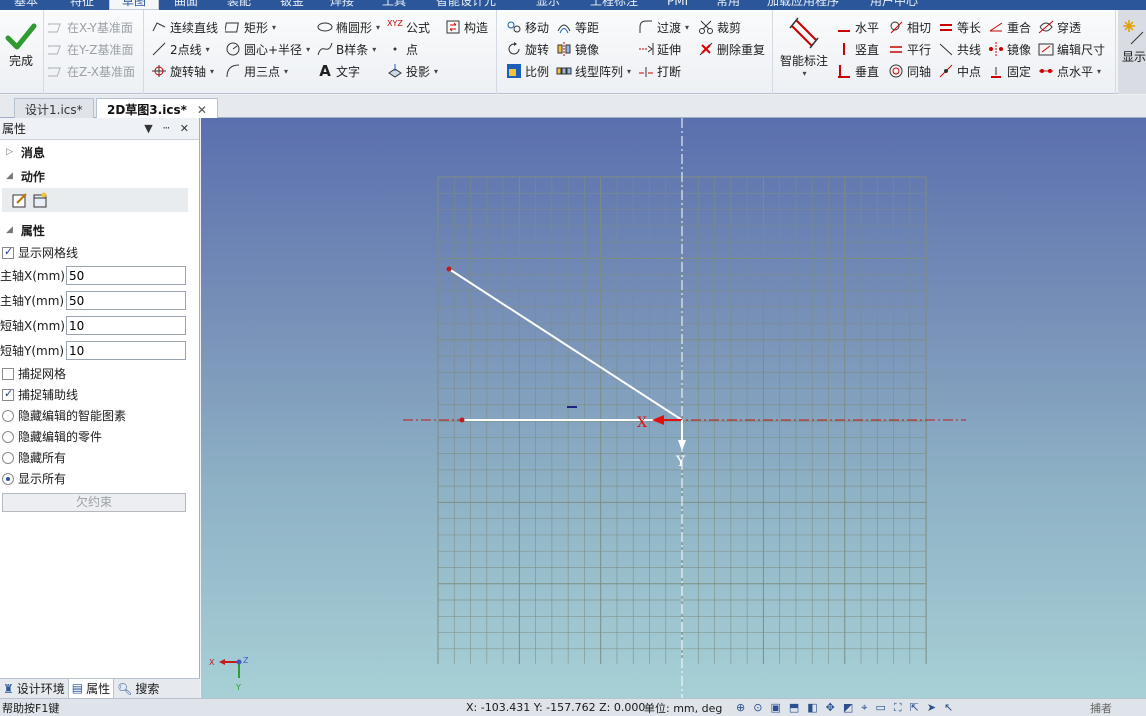 This screenshot has width=1146, height=716. Describe the element at coordinates (614, 5) in the screenshot. I see `menu-tab-annotation: 工程标注` at that location.